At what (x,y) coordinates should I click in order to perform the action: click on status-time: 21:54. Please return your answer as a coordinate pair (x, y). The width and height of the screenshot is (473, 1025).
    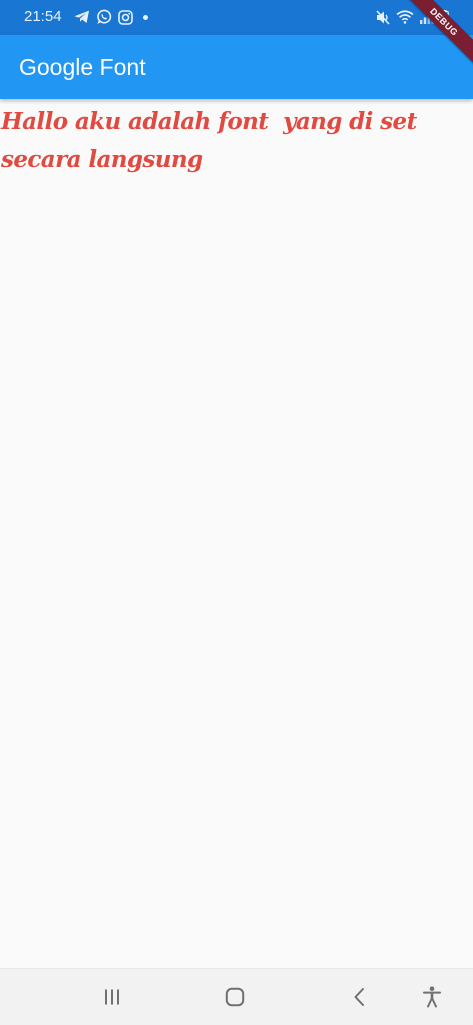
    Looking at the image, I should click on (43, 16).